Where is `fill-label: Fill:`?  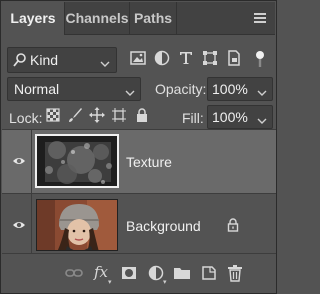 fill-label: Fill: is located at coordinates (193, 118).